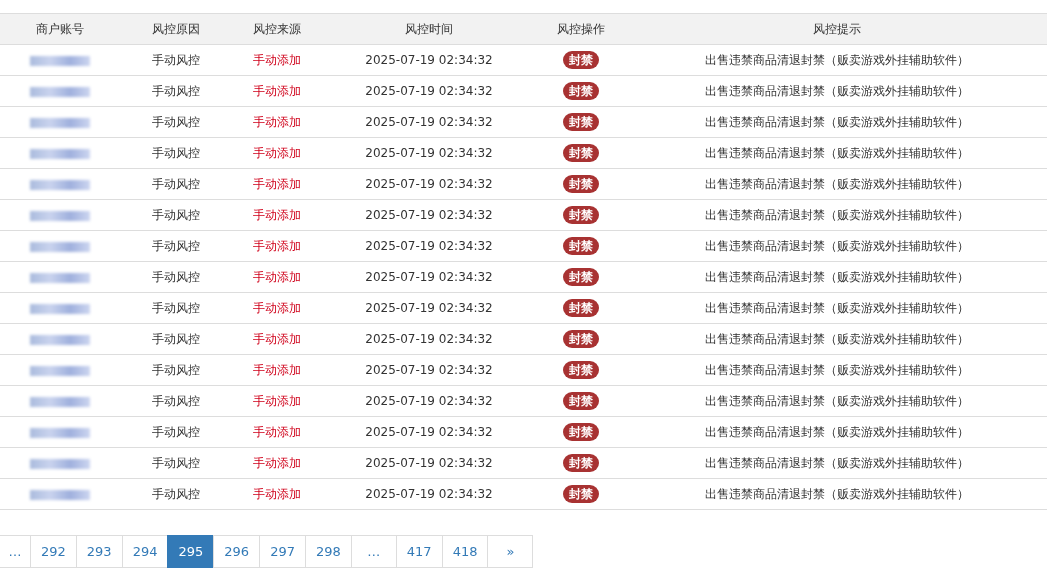 Image resolution: width=1047 pixels, height=584 pixels. What do you see at coordinates (145, 551) in the screenshot?
I see `page-link: 294` at bounding box center [145, 551].